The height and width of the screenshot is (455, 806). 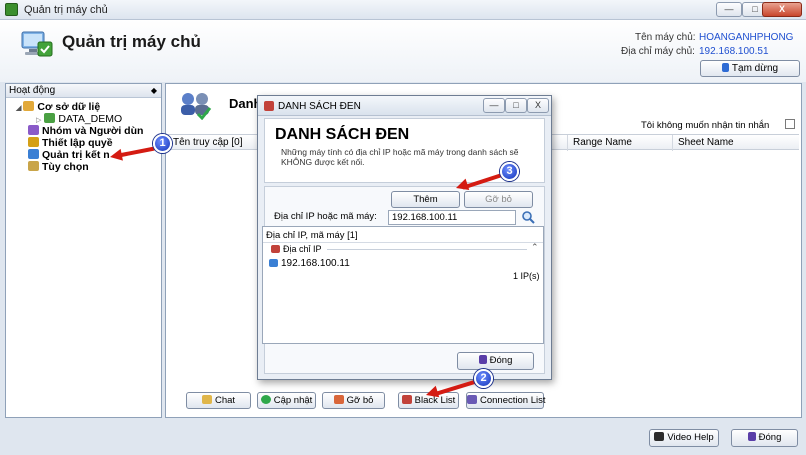 I want to click on remove-icon, so click(x=338, y=399).